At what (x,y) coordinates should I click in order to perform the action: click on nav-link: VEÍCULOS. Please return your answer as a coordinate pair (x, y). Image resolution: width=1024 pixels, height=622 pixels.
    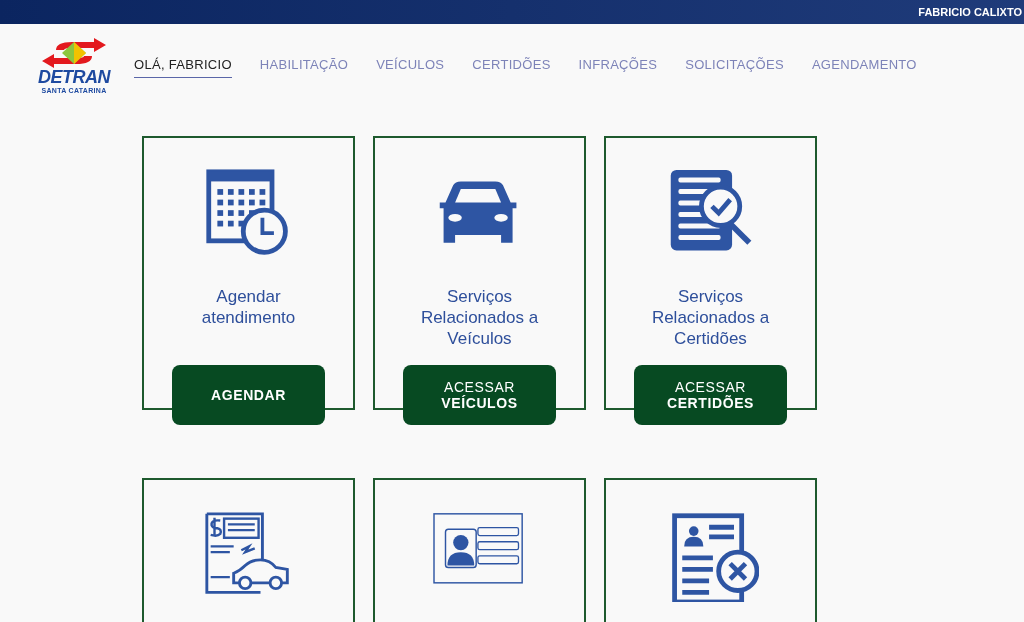
    Looking at the image, I should click on (410, 66).